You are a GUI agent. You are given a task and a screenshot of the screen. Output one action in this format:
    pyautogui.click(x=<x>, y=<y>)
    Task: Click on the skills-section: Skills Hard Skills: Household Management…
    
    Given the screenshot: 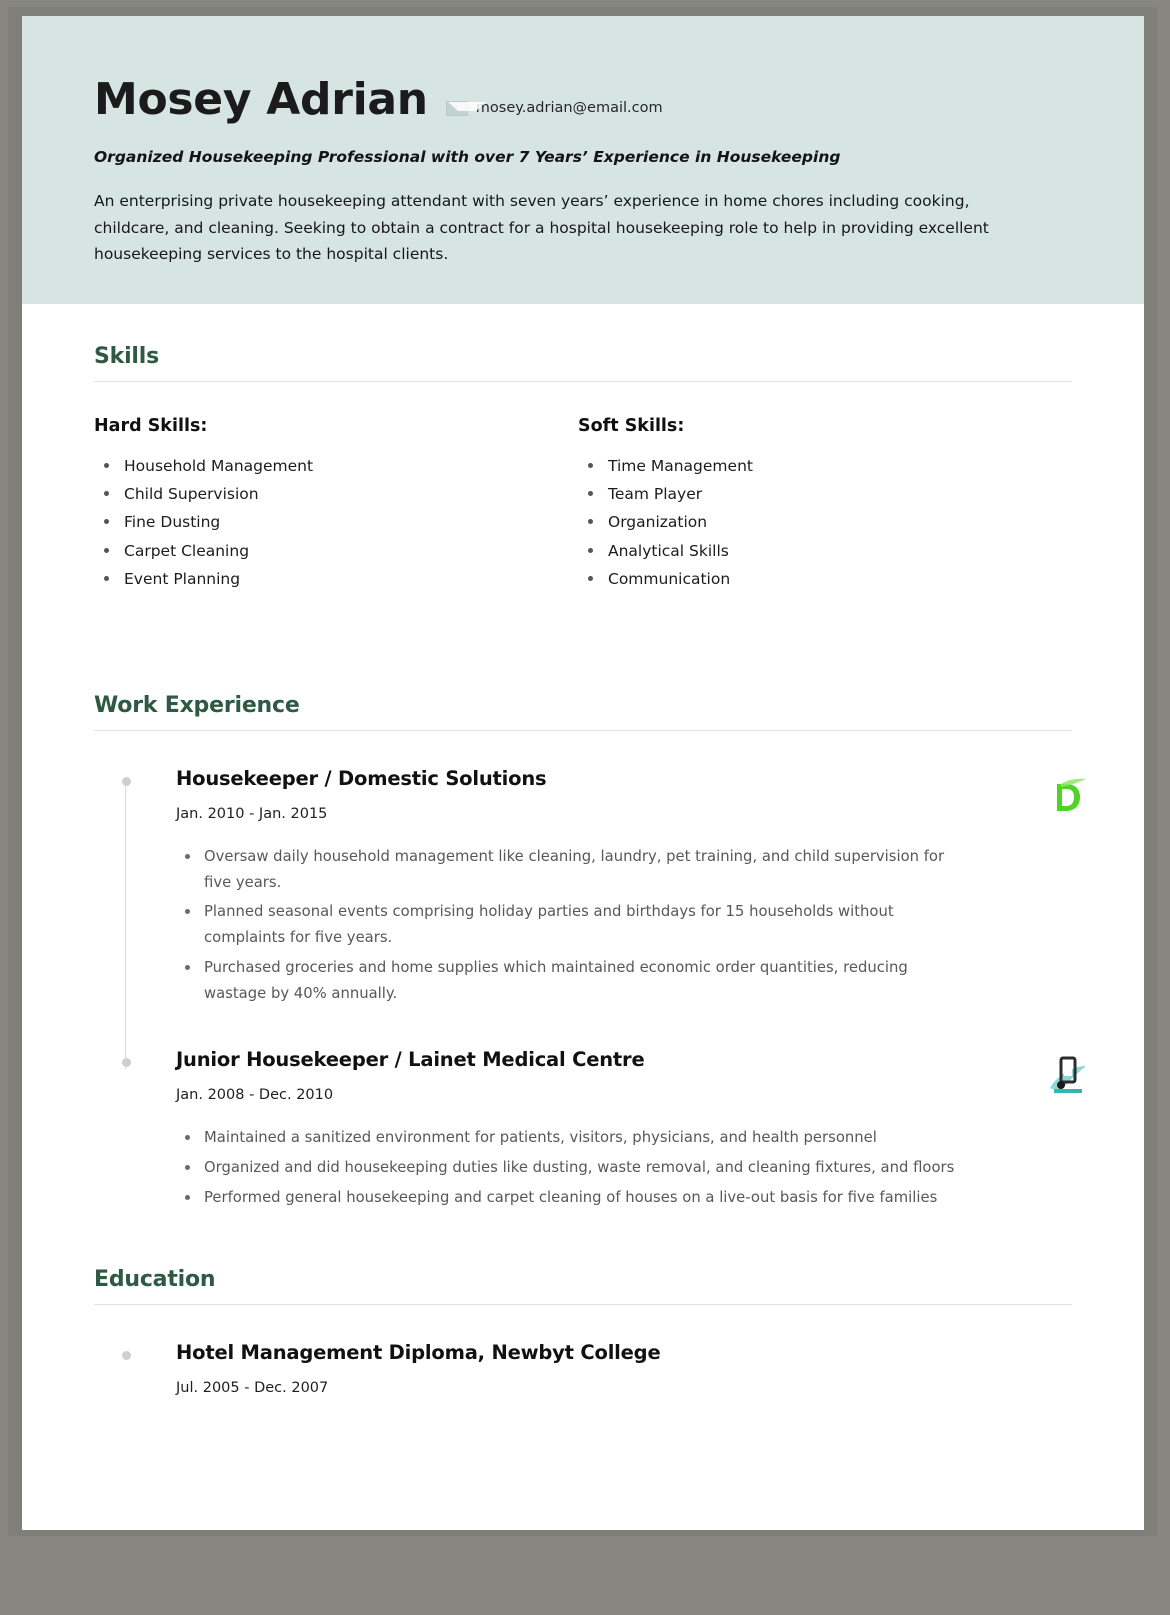 What is the action you would take?
    pyautogui.click(x=583, y=448)
    